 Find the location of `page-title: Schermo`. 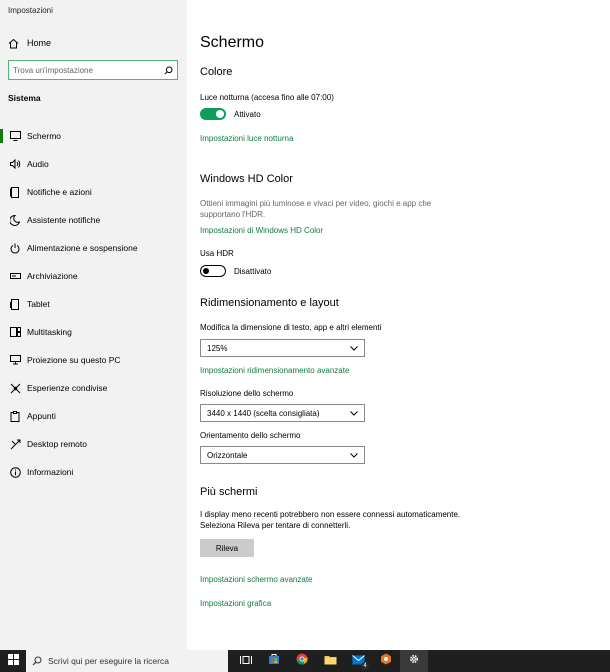

page-title: Schermo is located at coordinates (232, 42).